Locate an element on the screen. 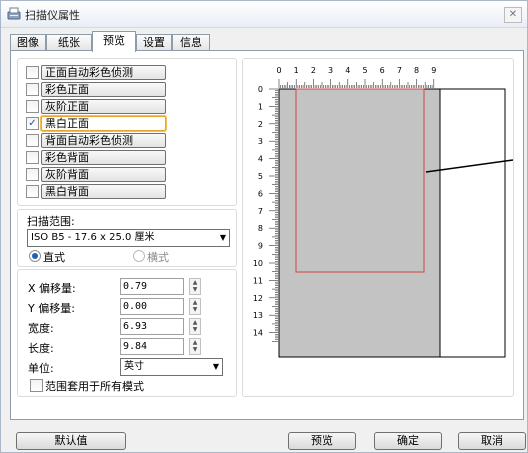 The height and width of the screenshot is (453, 528). image-type-label: 正面自动彩色侦测 is located at coordinates (103, 72).